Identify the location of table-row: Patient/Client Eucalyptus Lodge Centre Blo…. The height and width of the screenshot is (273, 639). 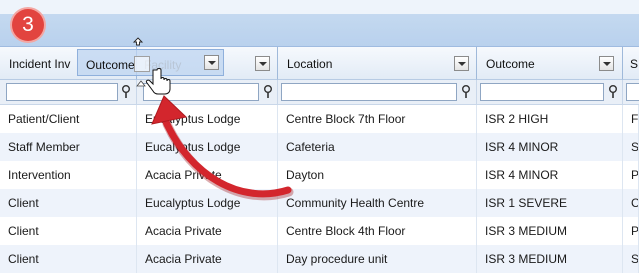
(319, 119).